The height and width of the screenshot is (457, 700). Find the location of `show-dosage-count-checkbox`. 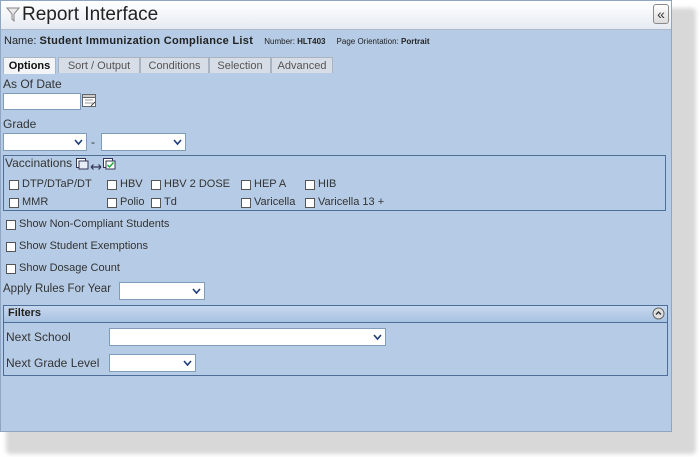

show-dosage-count-checkbox is located at coordinates (11, 269).